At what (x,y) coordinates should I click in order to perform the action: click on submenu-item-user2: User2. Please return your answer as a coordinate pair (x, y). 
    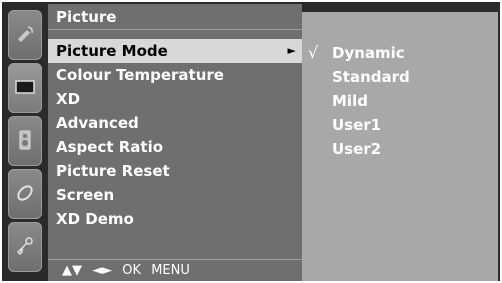
    Looking at the image, I should click on (400, 149).